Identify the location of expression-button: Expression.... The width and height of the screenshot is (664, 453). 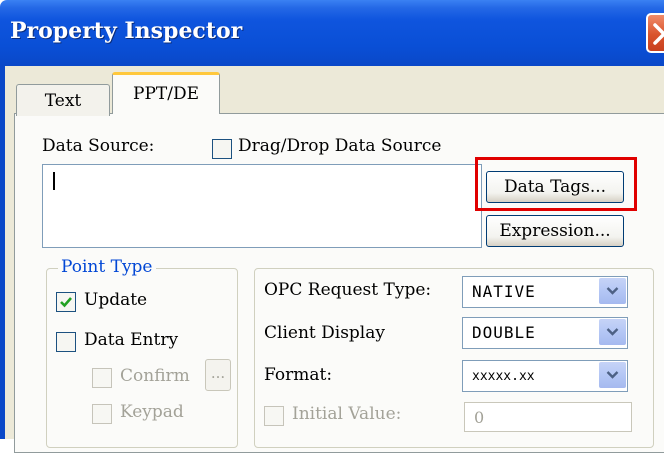
(555, 231).